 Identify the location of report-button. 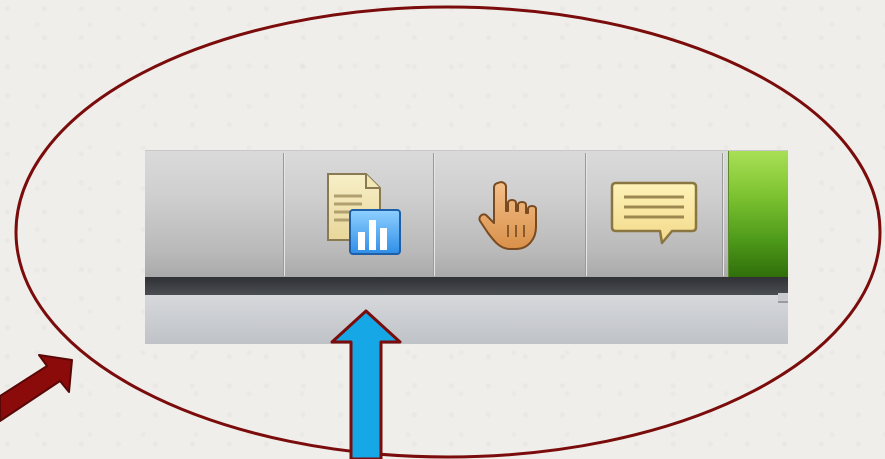
(358, 215).